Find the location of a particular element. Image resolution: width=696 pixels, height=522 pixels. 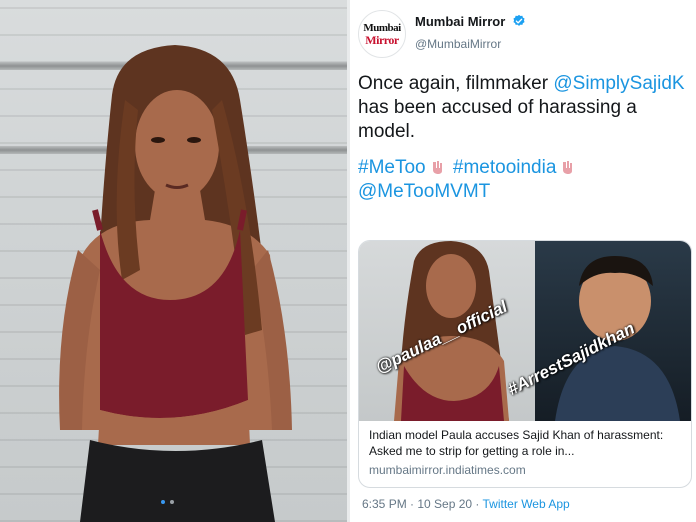

pants is located at coordinates (177, 481).